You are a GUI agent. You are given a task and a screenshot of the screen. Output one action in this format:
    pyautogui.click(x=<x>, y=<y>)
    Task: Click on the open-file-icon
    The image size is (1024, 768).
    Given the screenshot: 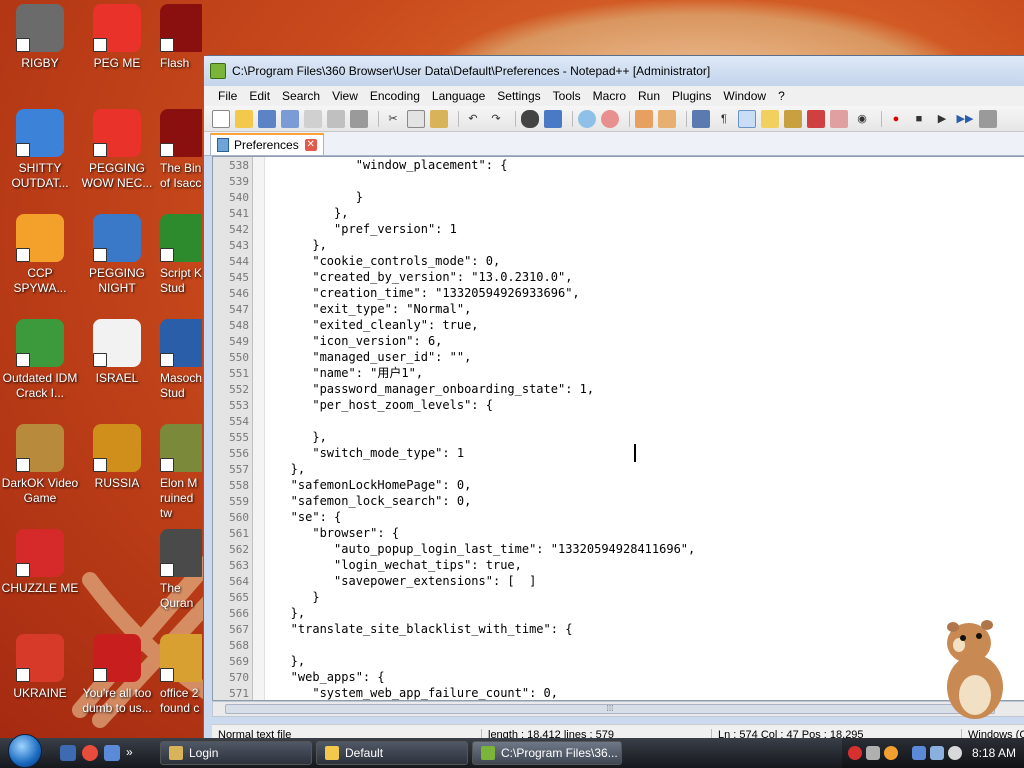 What is the action you would take?
    pyautogui.click(x=244, y=118)
    